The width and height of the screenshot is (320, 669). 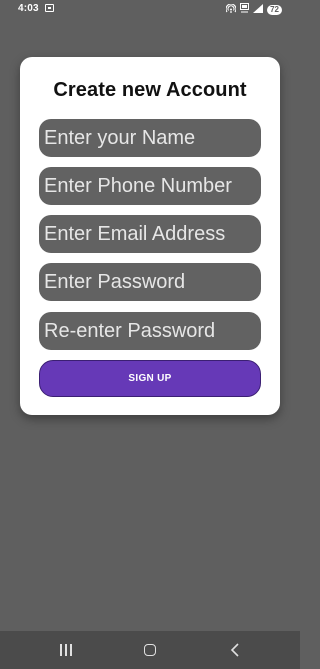 I want to click on page-title: Create new Account, so click(x=150, y=90).